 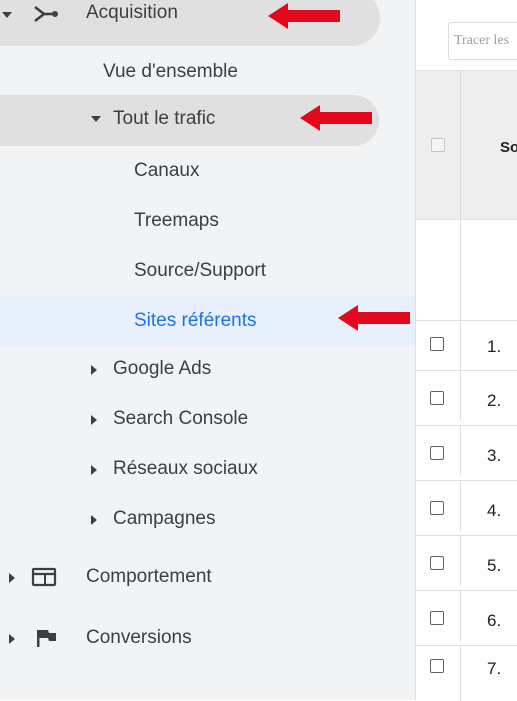 I want to click on nav-item-conversions: Conversions, so click(x=139, y=638).